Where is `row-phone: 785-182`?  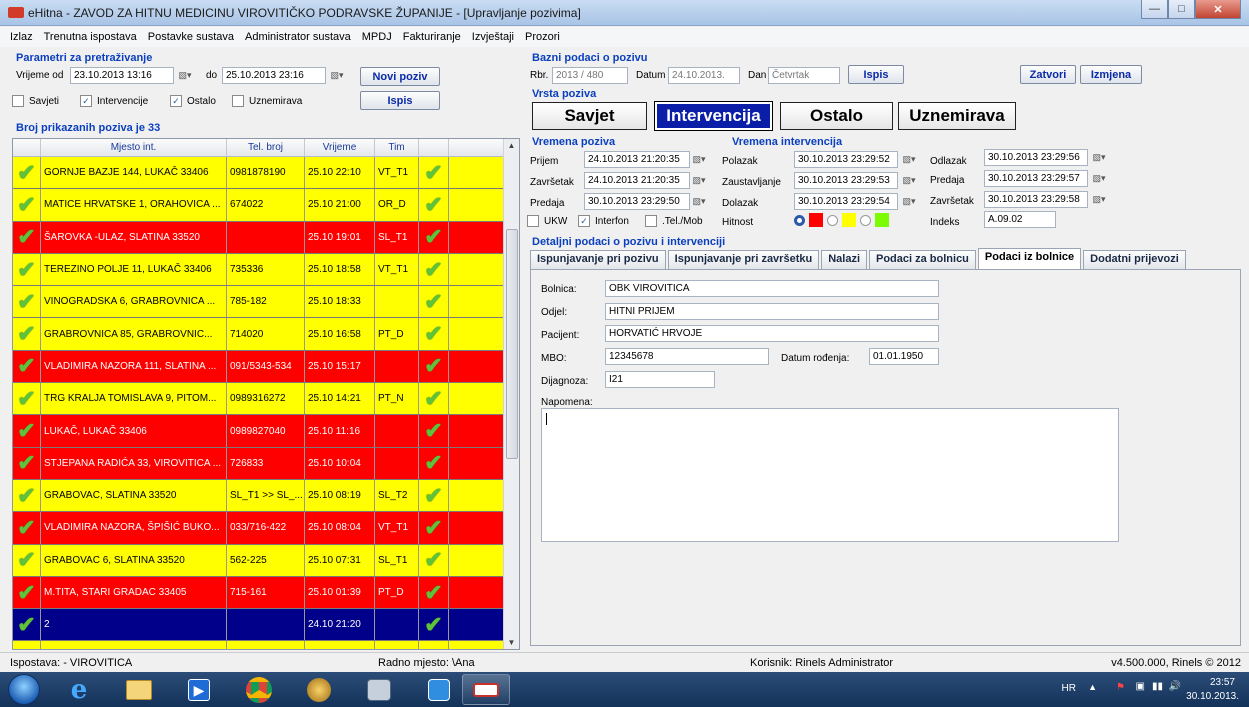 row-phone: 785-182 is located at coordinates (266, 302).